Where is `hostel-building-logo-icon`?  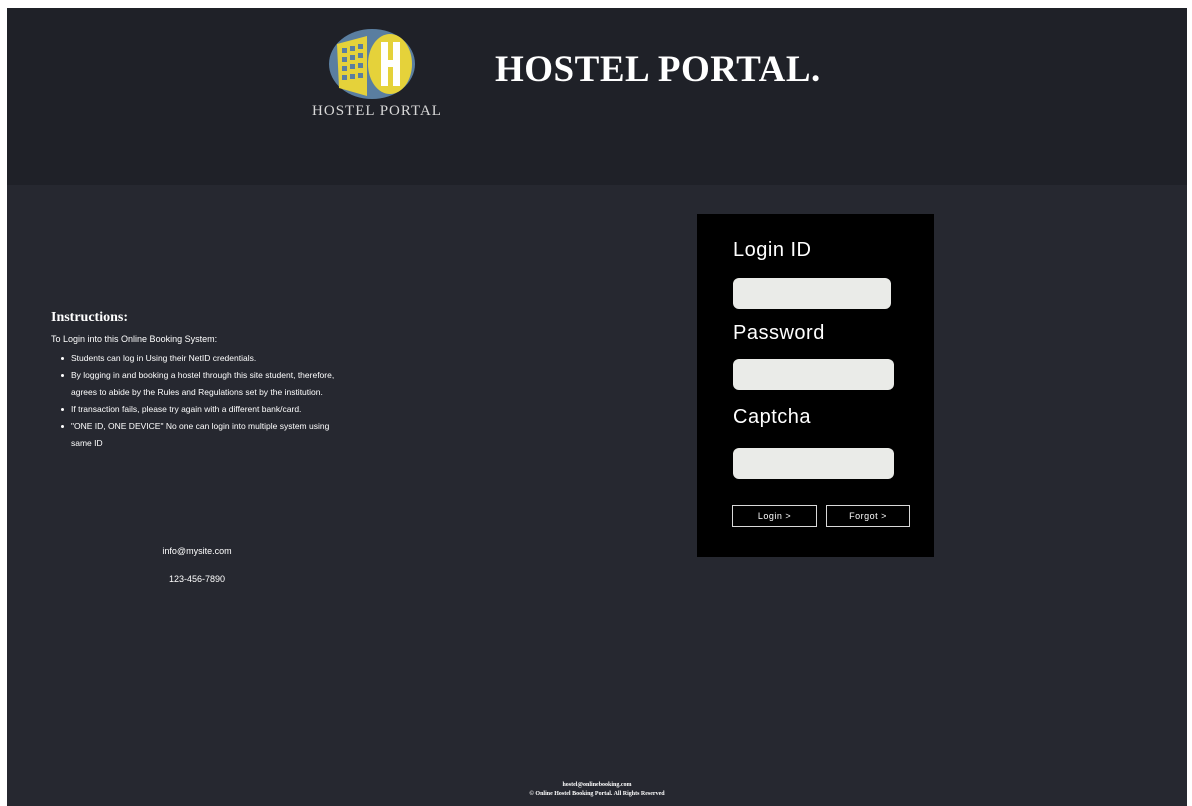 hostel-building-logo-icon is located at coordinates (372, 64).